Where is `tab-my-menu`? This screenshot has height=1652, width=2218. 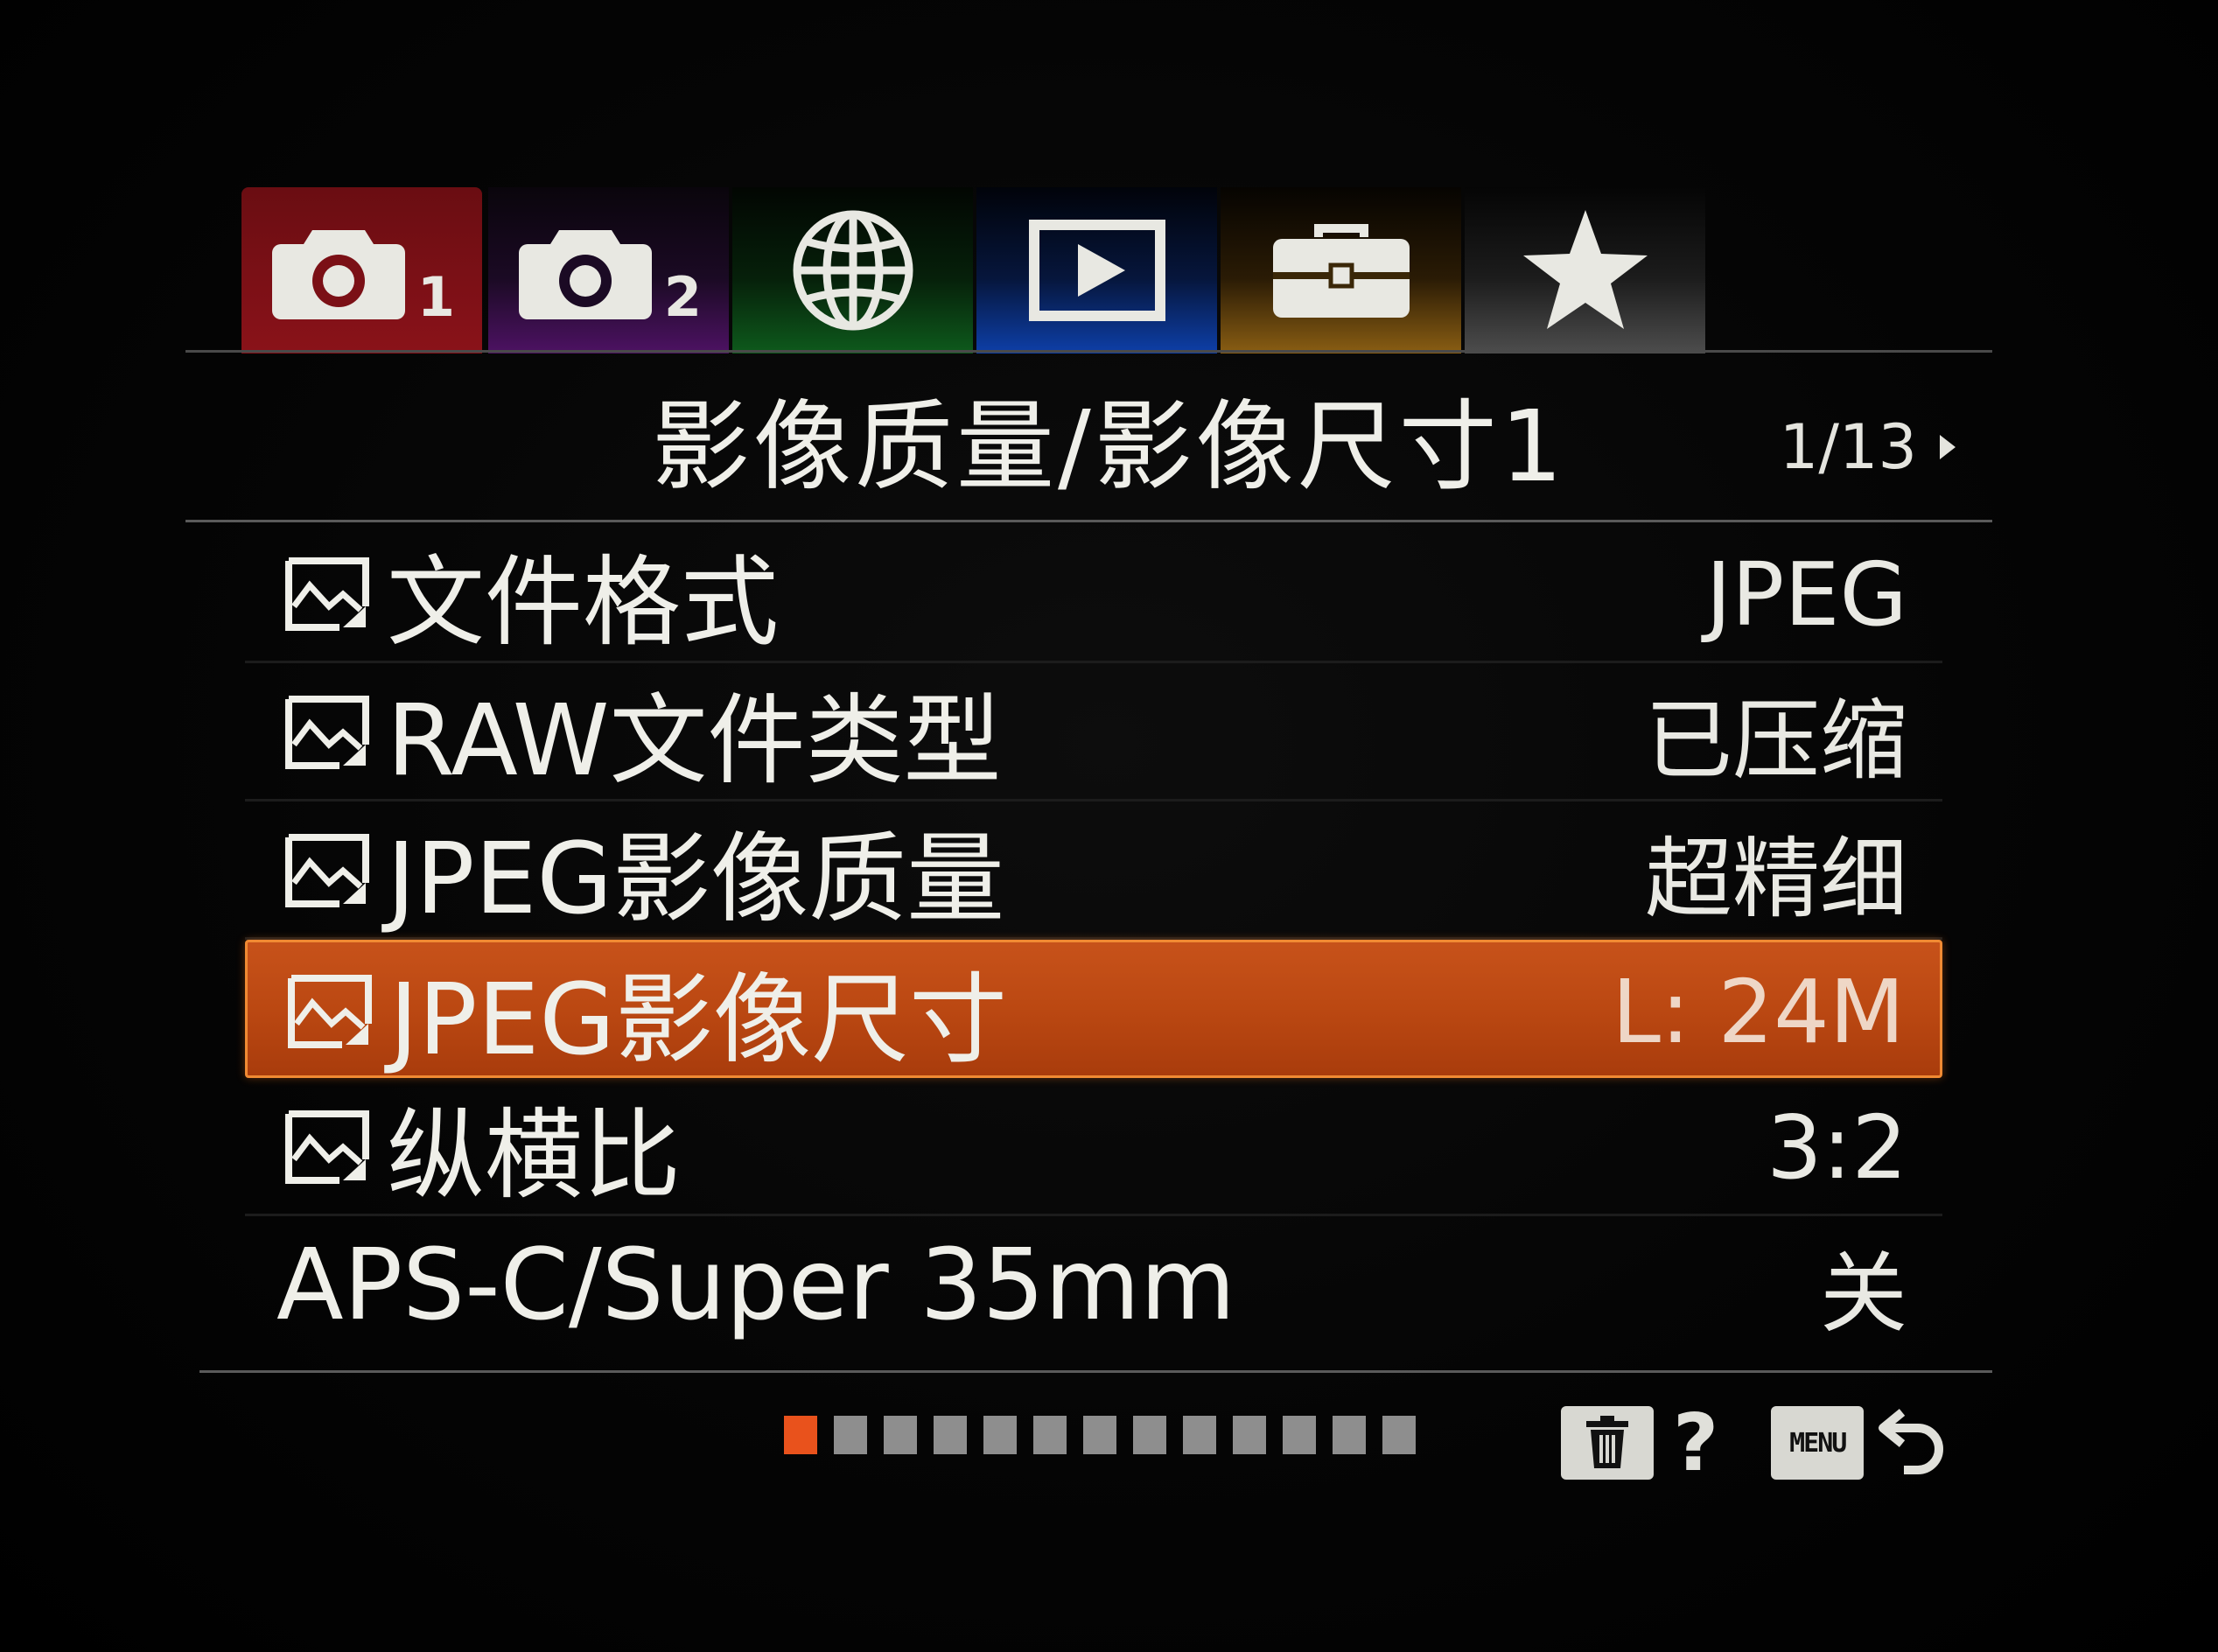 tab-my-menu is located at coordinates (1585, 270).